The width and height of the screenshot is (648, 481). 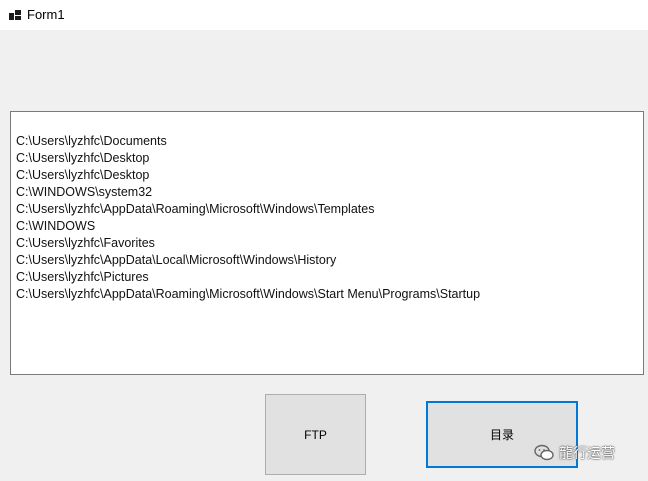 What do you see at coordinates (84, 192) in the screenshot?
I see `path-line: C:\WINDOWS\system32` at bounding box center [84, 192].